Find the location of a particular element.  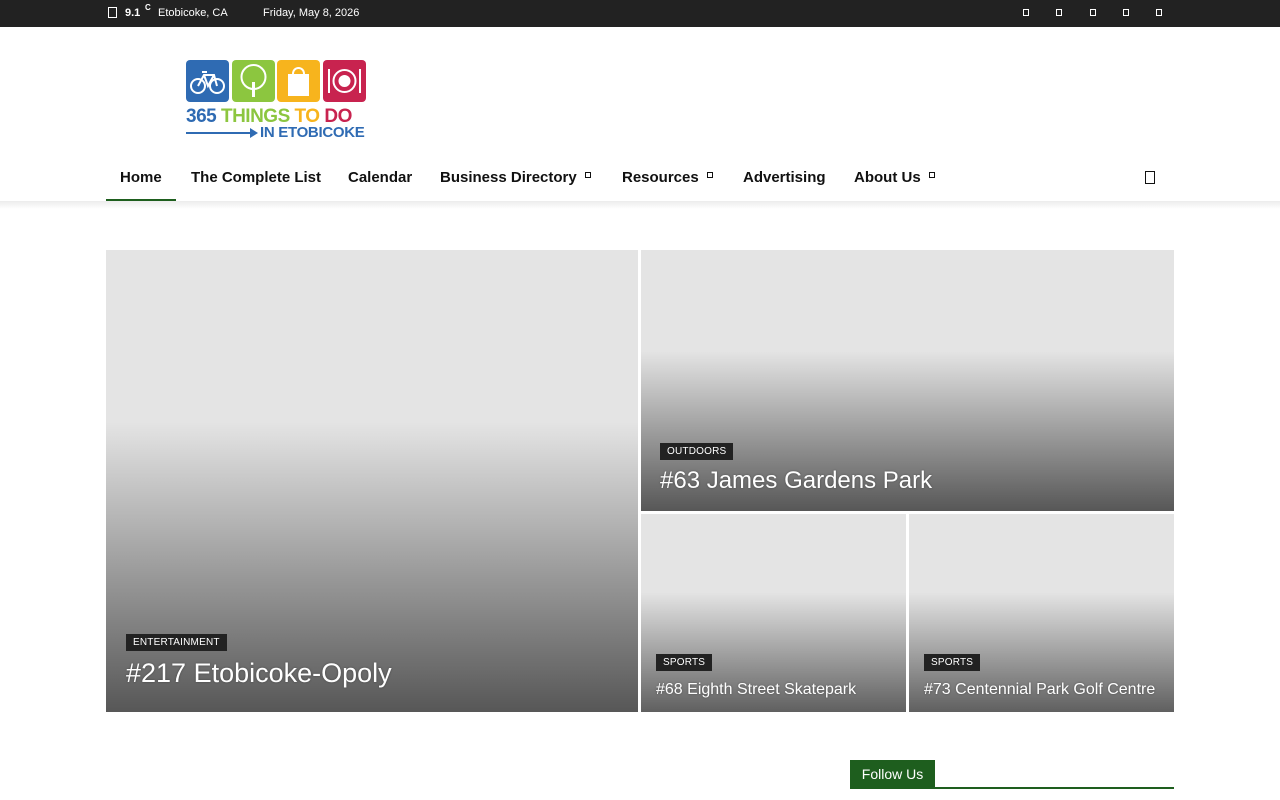

tree-icon is located at coordinates (253, 81).